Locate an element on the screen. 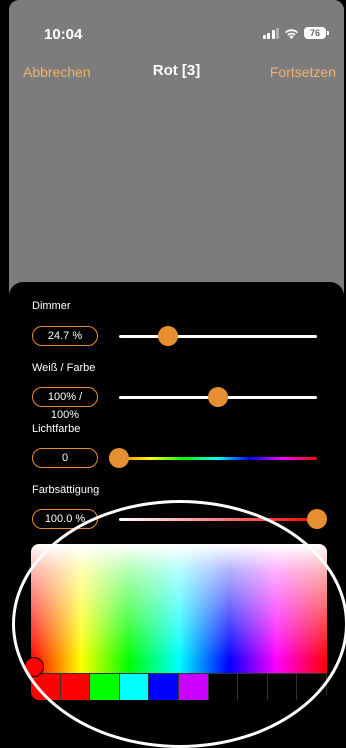 The image size is (346, 748). white-color-slider is located at coordinates (218, 397).